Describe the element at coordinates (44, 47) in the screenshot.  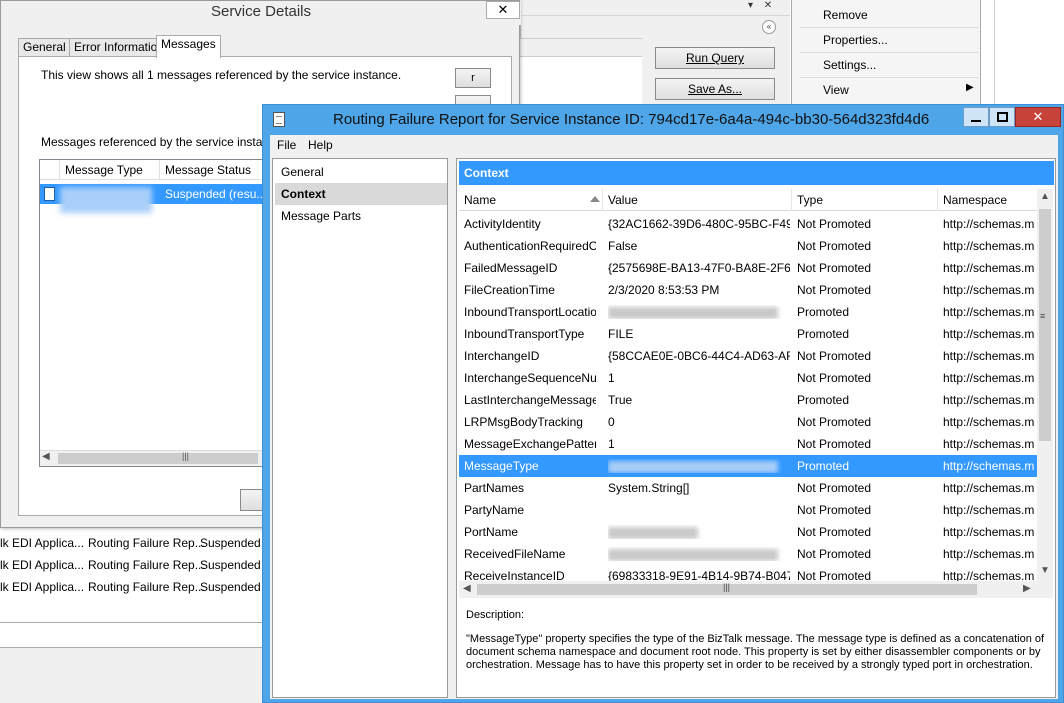
I see `tab-general: General` at that location.